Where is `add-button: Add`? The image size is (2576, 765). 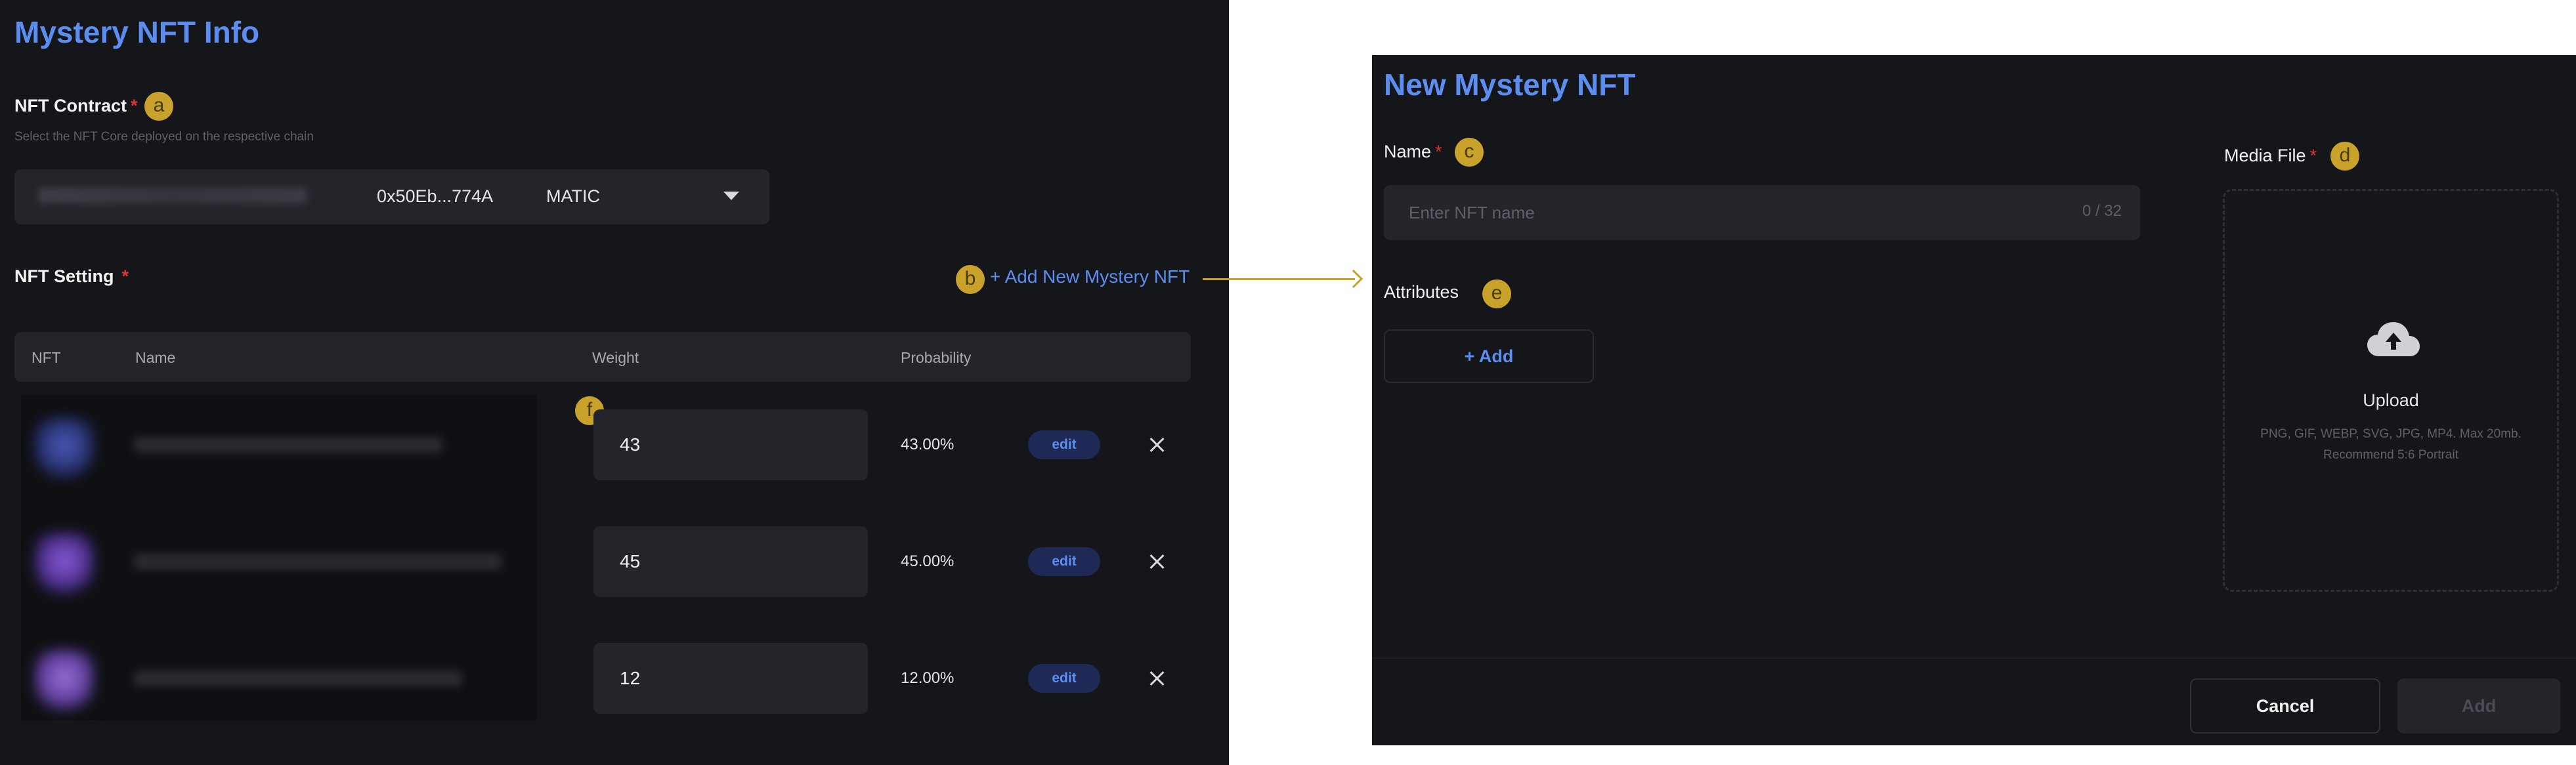
add-button: Add is located at coordinates (2478, 706).